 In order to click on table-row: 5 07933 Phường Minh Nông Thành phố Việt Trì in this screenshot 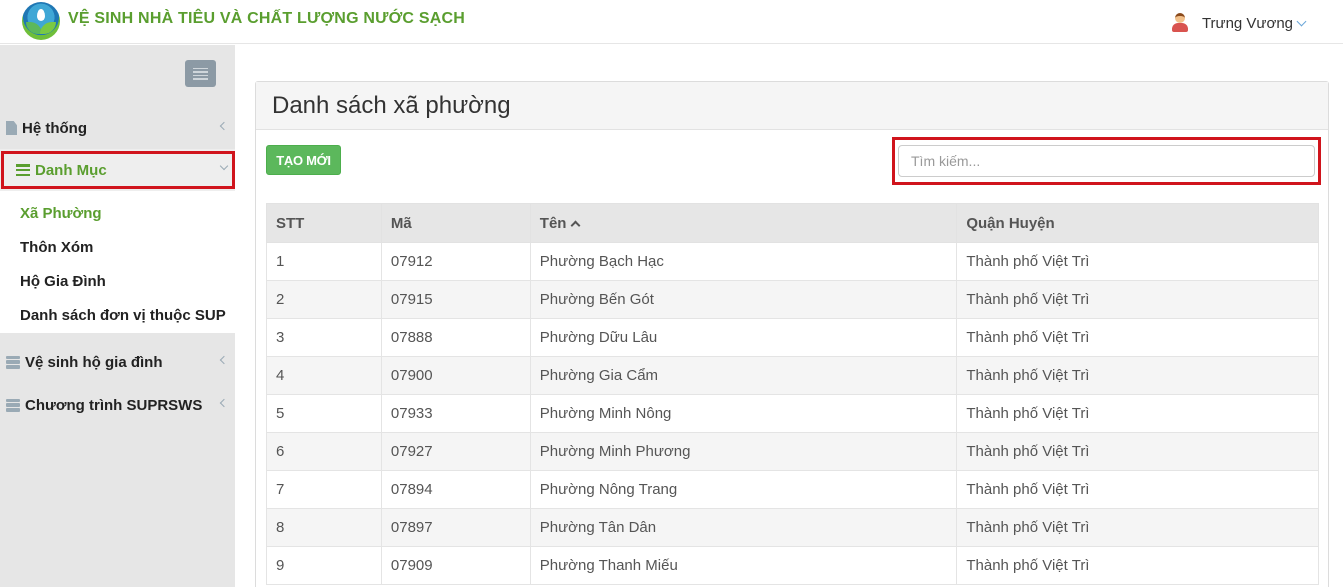, I will do `click(792, 413)`.